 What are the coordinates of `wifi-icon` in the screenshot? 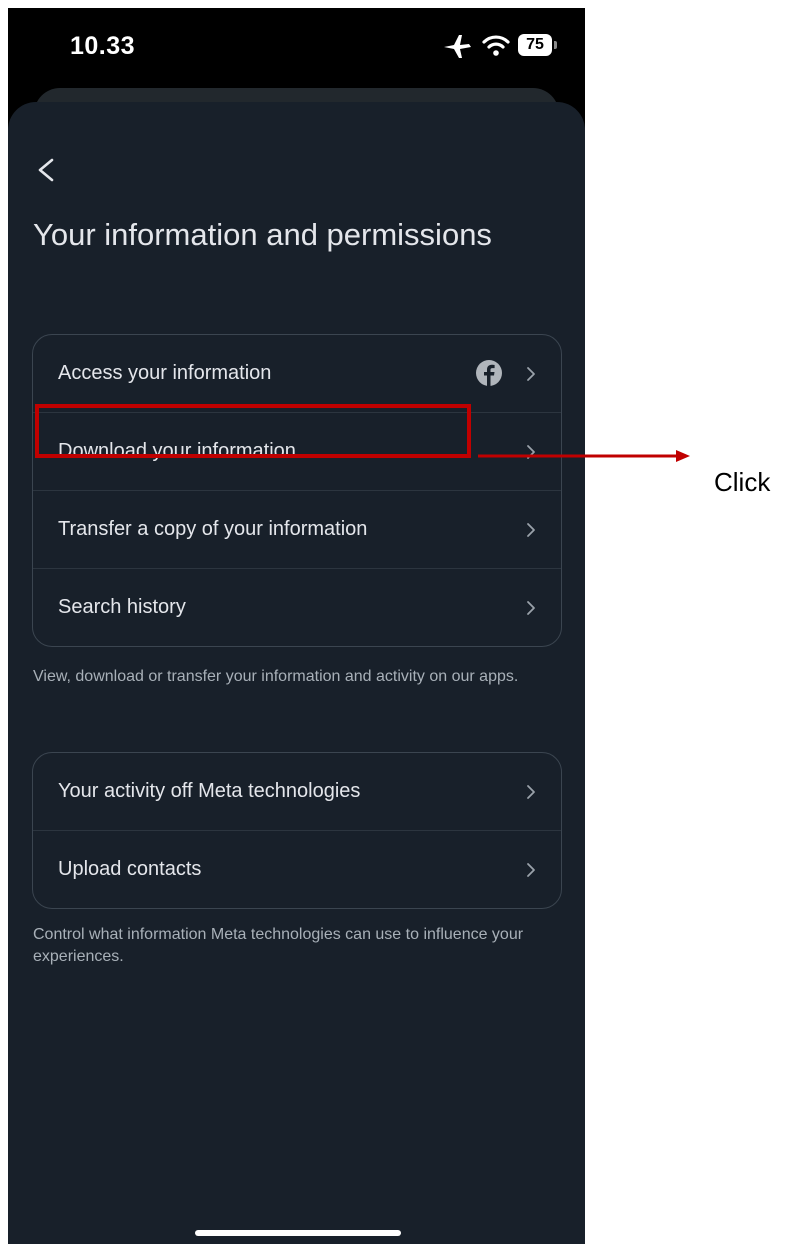 It's located at (496, 45).